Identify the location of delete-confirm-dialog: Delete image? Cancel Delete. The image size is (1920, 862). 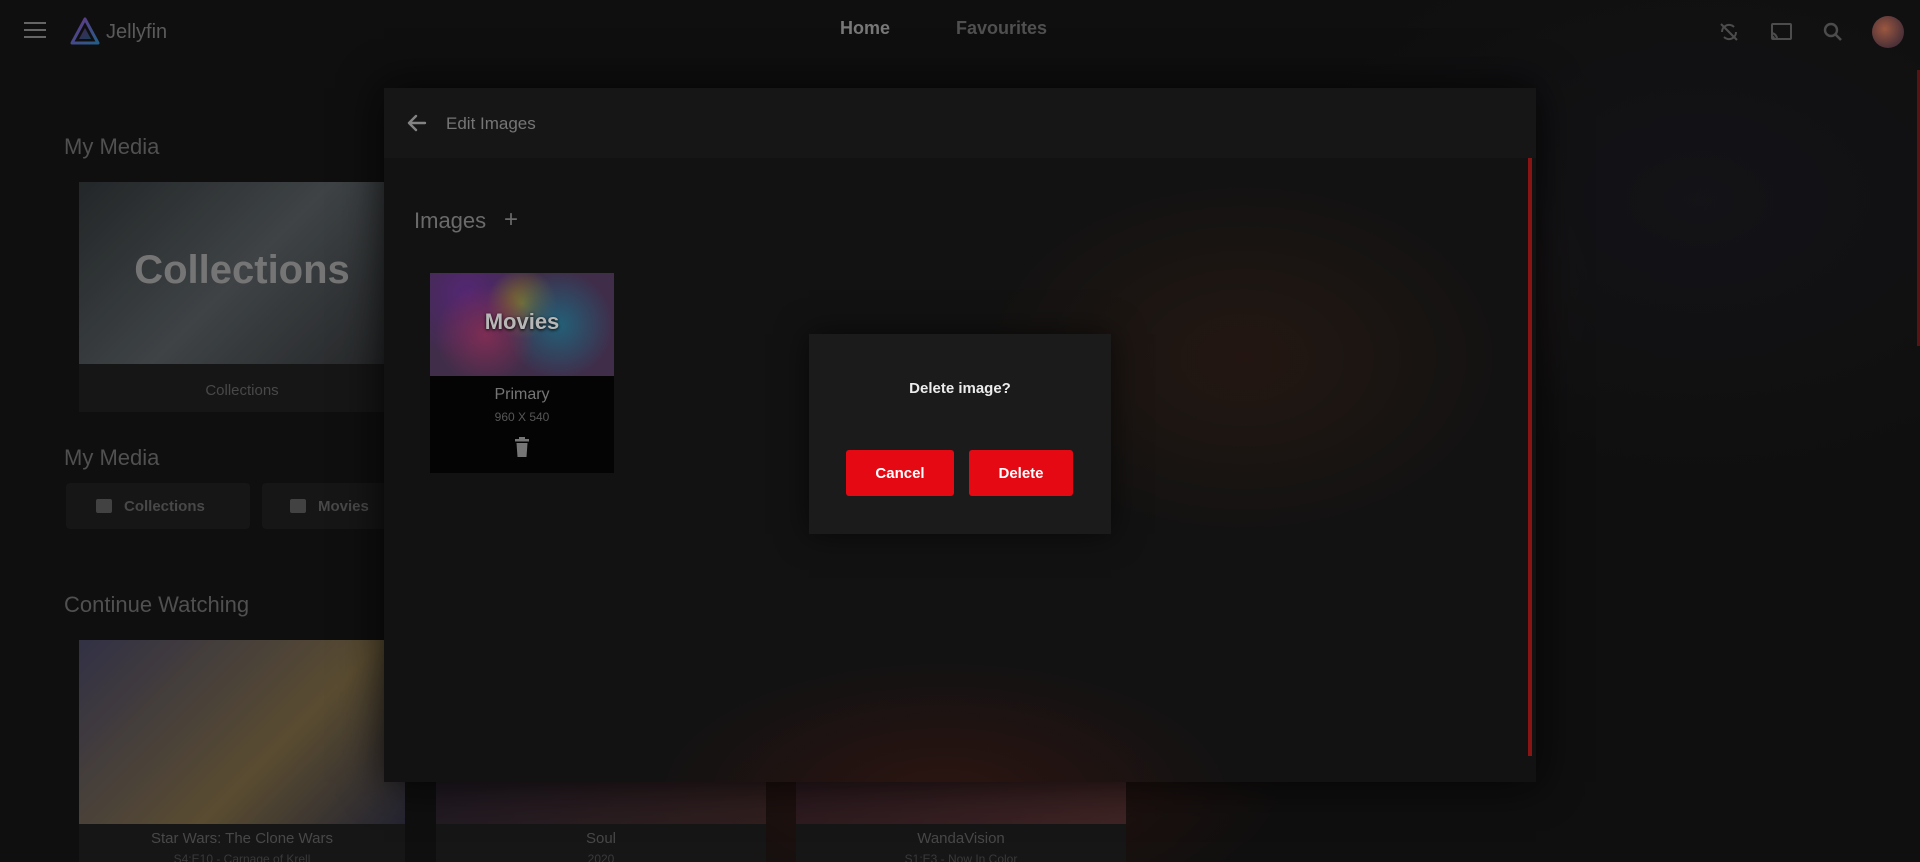
(960, 434).